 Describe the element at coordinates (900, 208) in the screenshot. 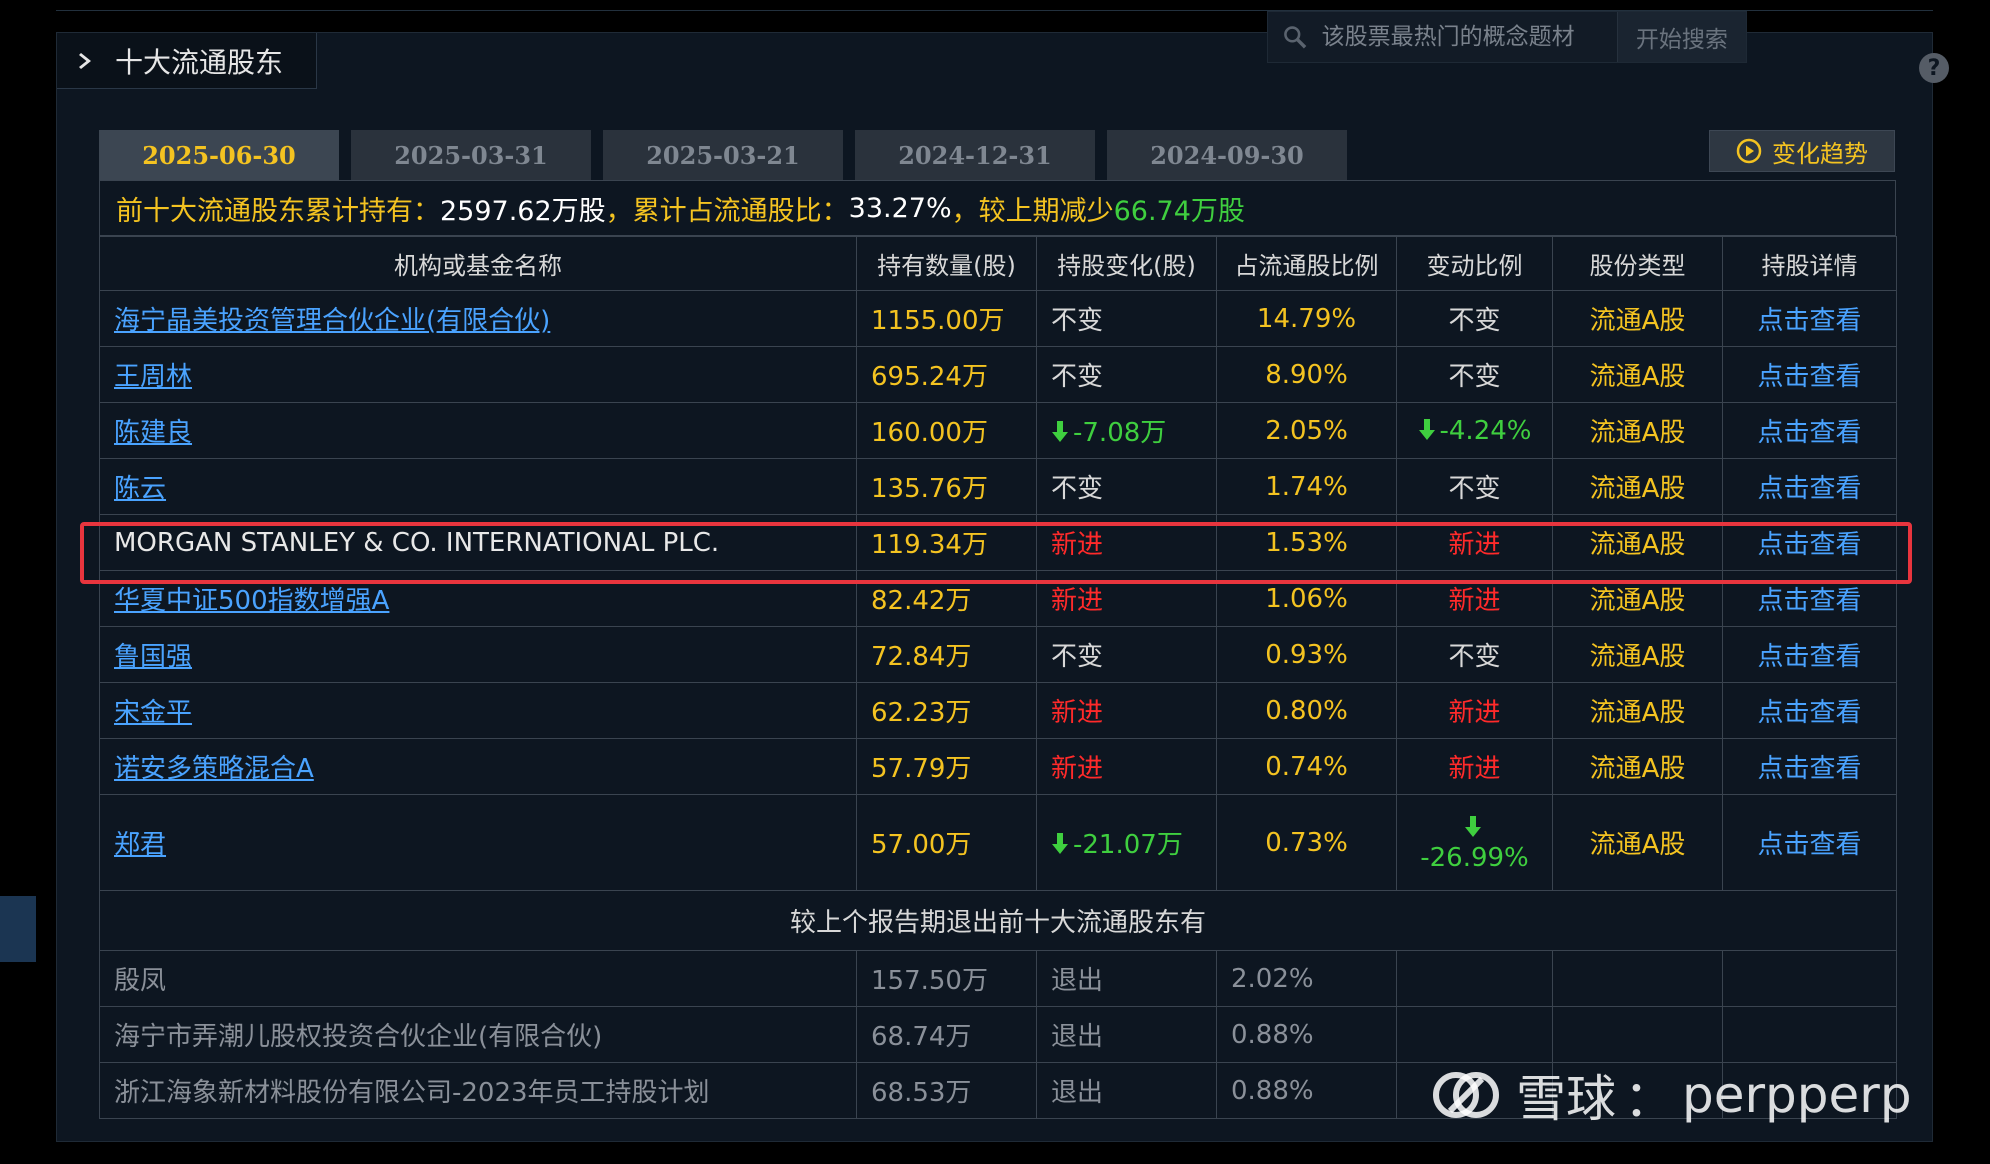

I see `summary-ratio: 33.27%` at that location.